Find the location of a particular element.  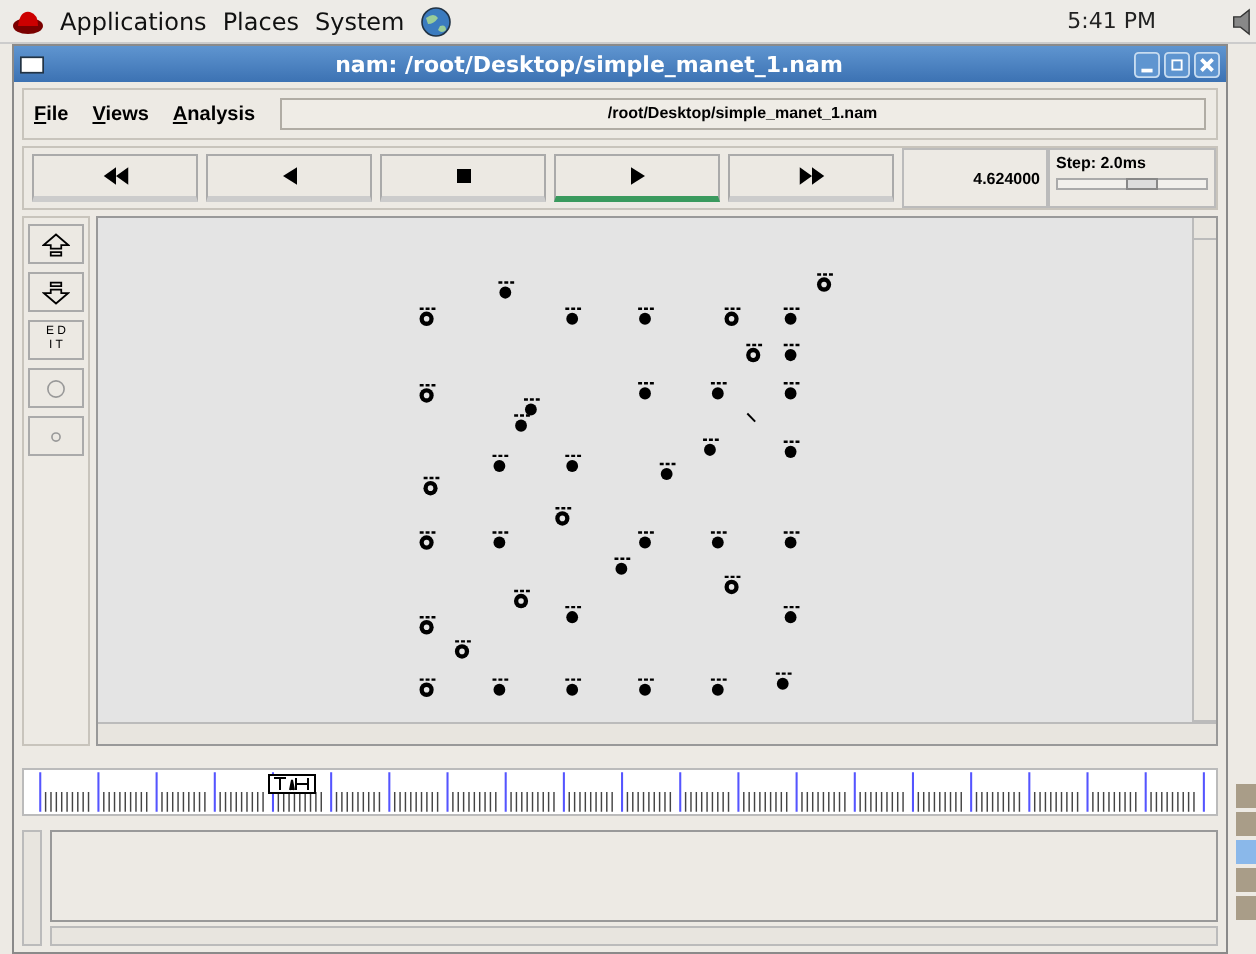

time-display: 4.624000 is located at coordinates (975, 178).